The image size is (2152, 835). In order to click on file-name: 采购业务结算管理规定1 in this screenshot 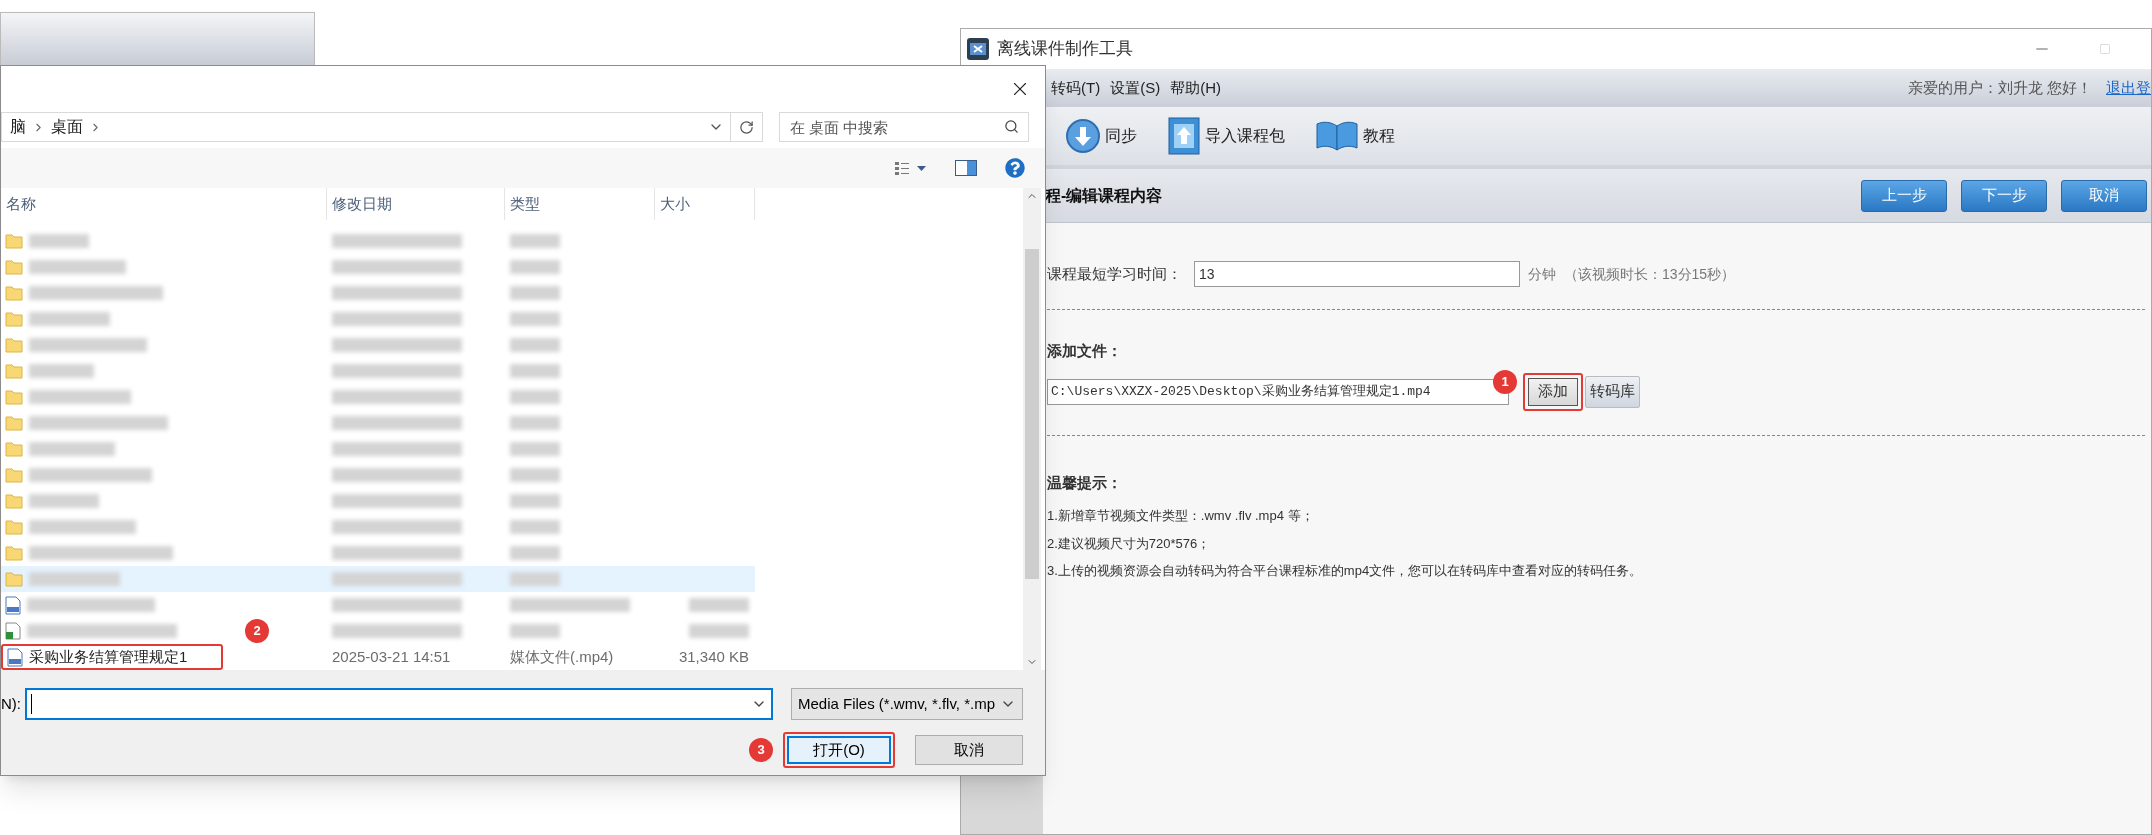, I will do `click(108, 656)`.